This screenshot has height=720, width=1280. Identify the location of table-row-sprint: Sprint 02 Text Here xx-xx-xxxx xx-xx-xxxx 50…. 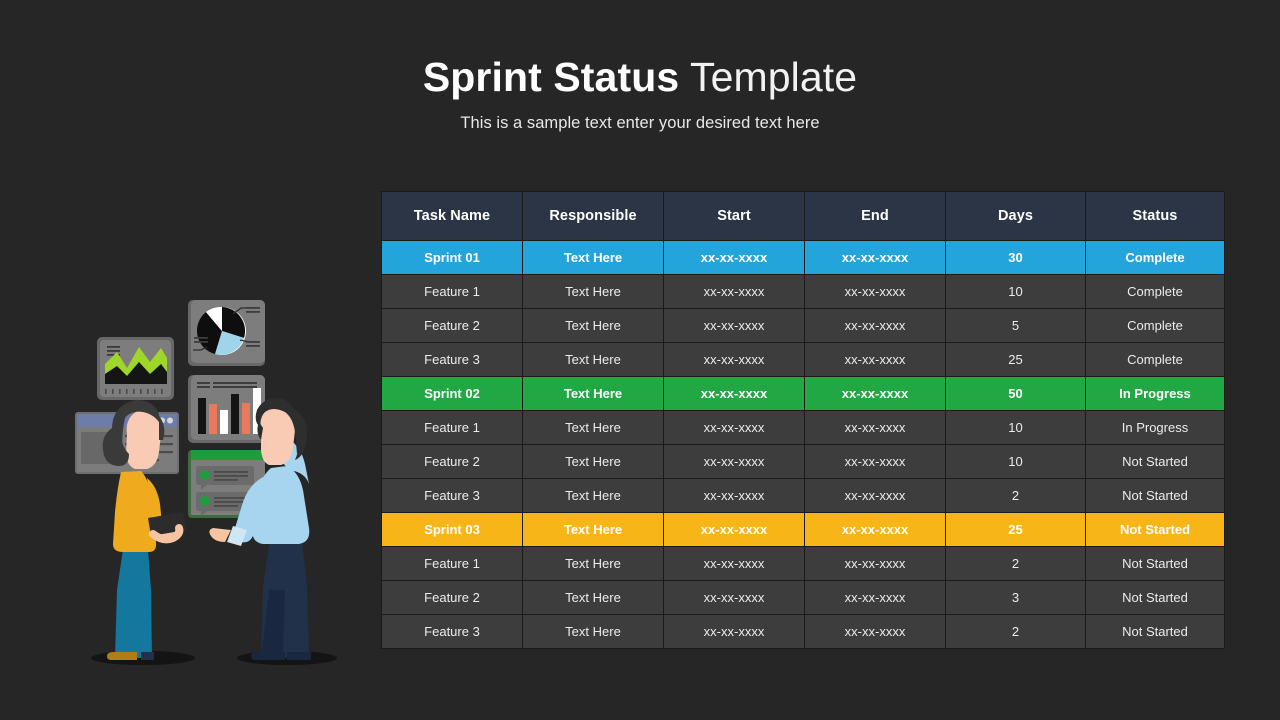
(803, 393).